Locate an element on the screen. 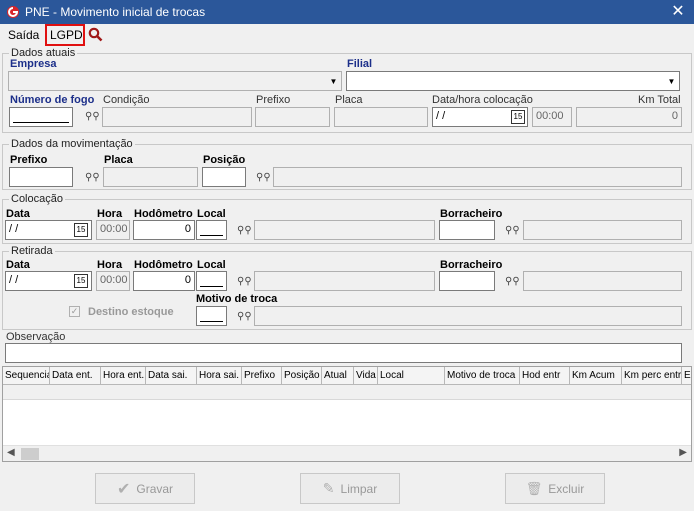  colocacao-local-input is located at coordinates (211, 230).